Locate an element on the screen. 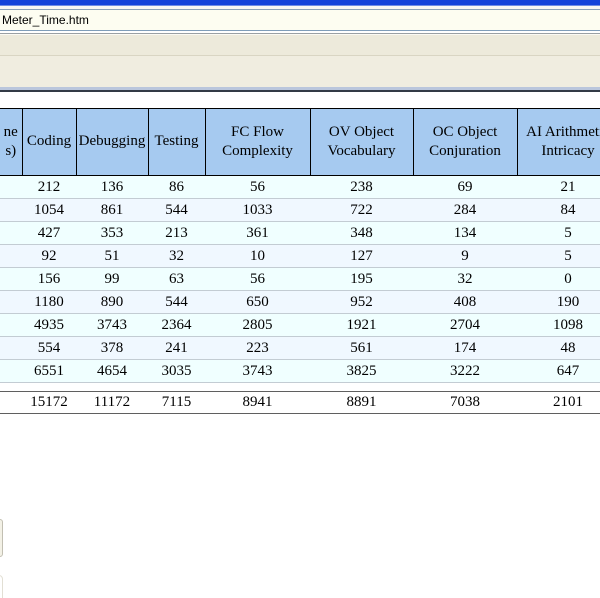  table-cell: 241 is located at coordinates (176, 348).